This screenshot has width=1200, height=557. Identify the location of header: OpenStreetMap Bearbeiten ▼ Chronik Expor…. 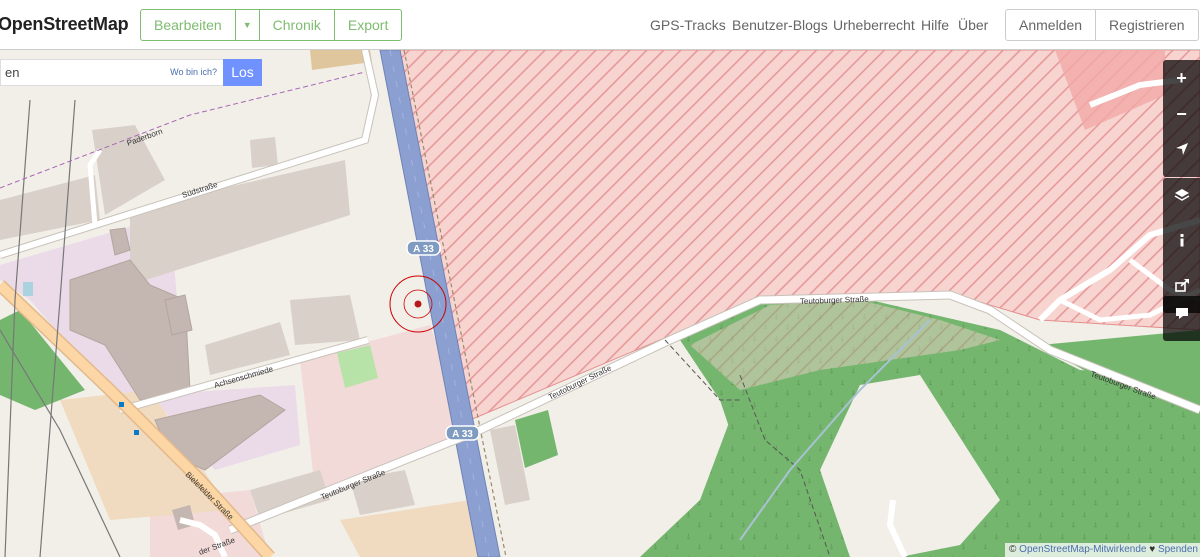
(600, 25).